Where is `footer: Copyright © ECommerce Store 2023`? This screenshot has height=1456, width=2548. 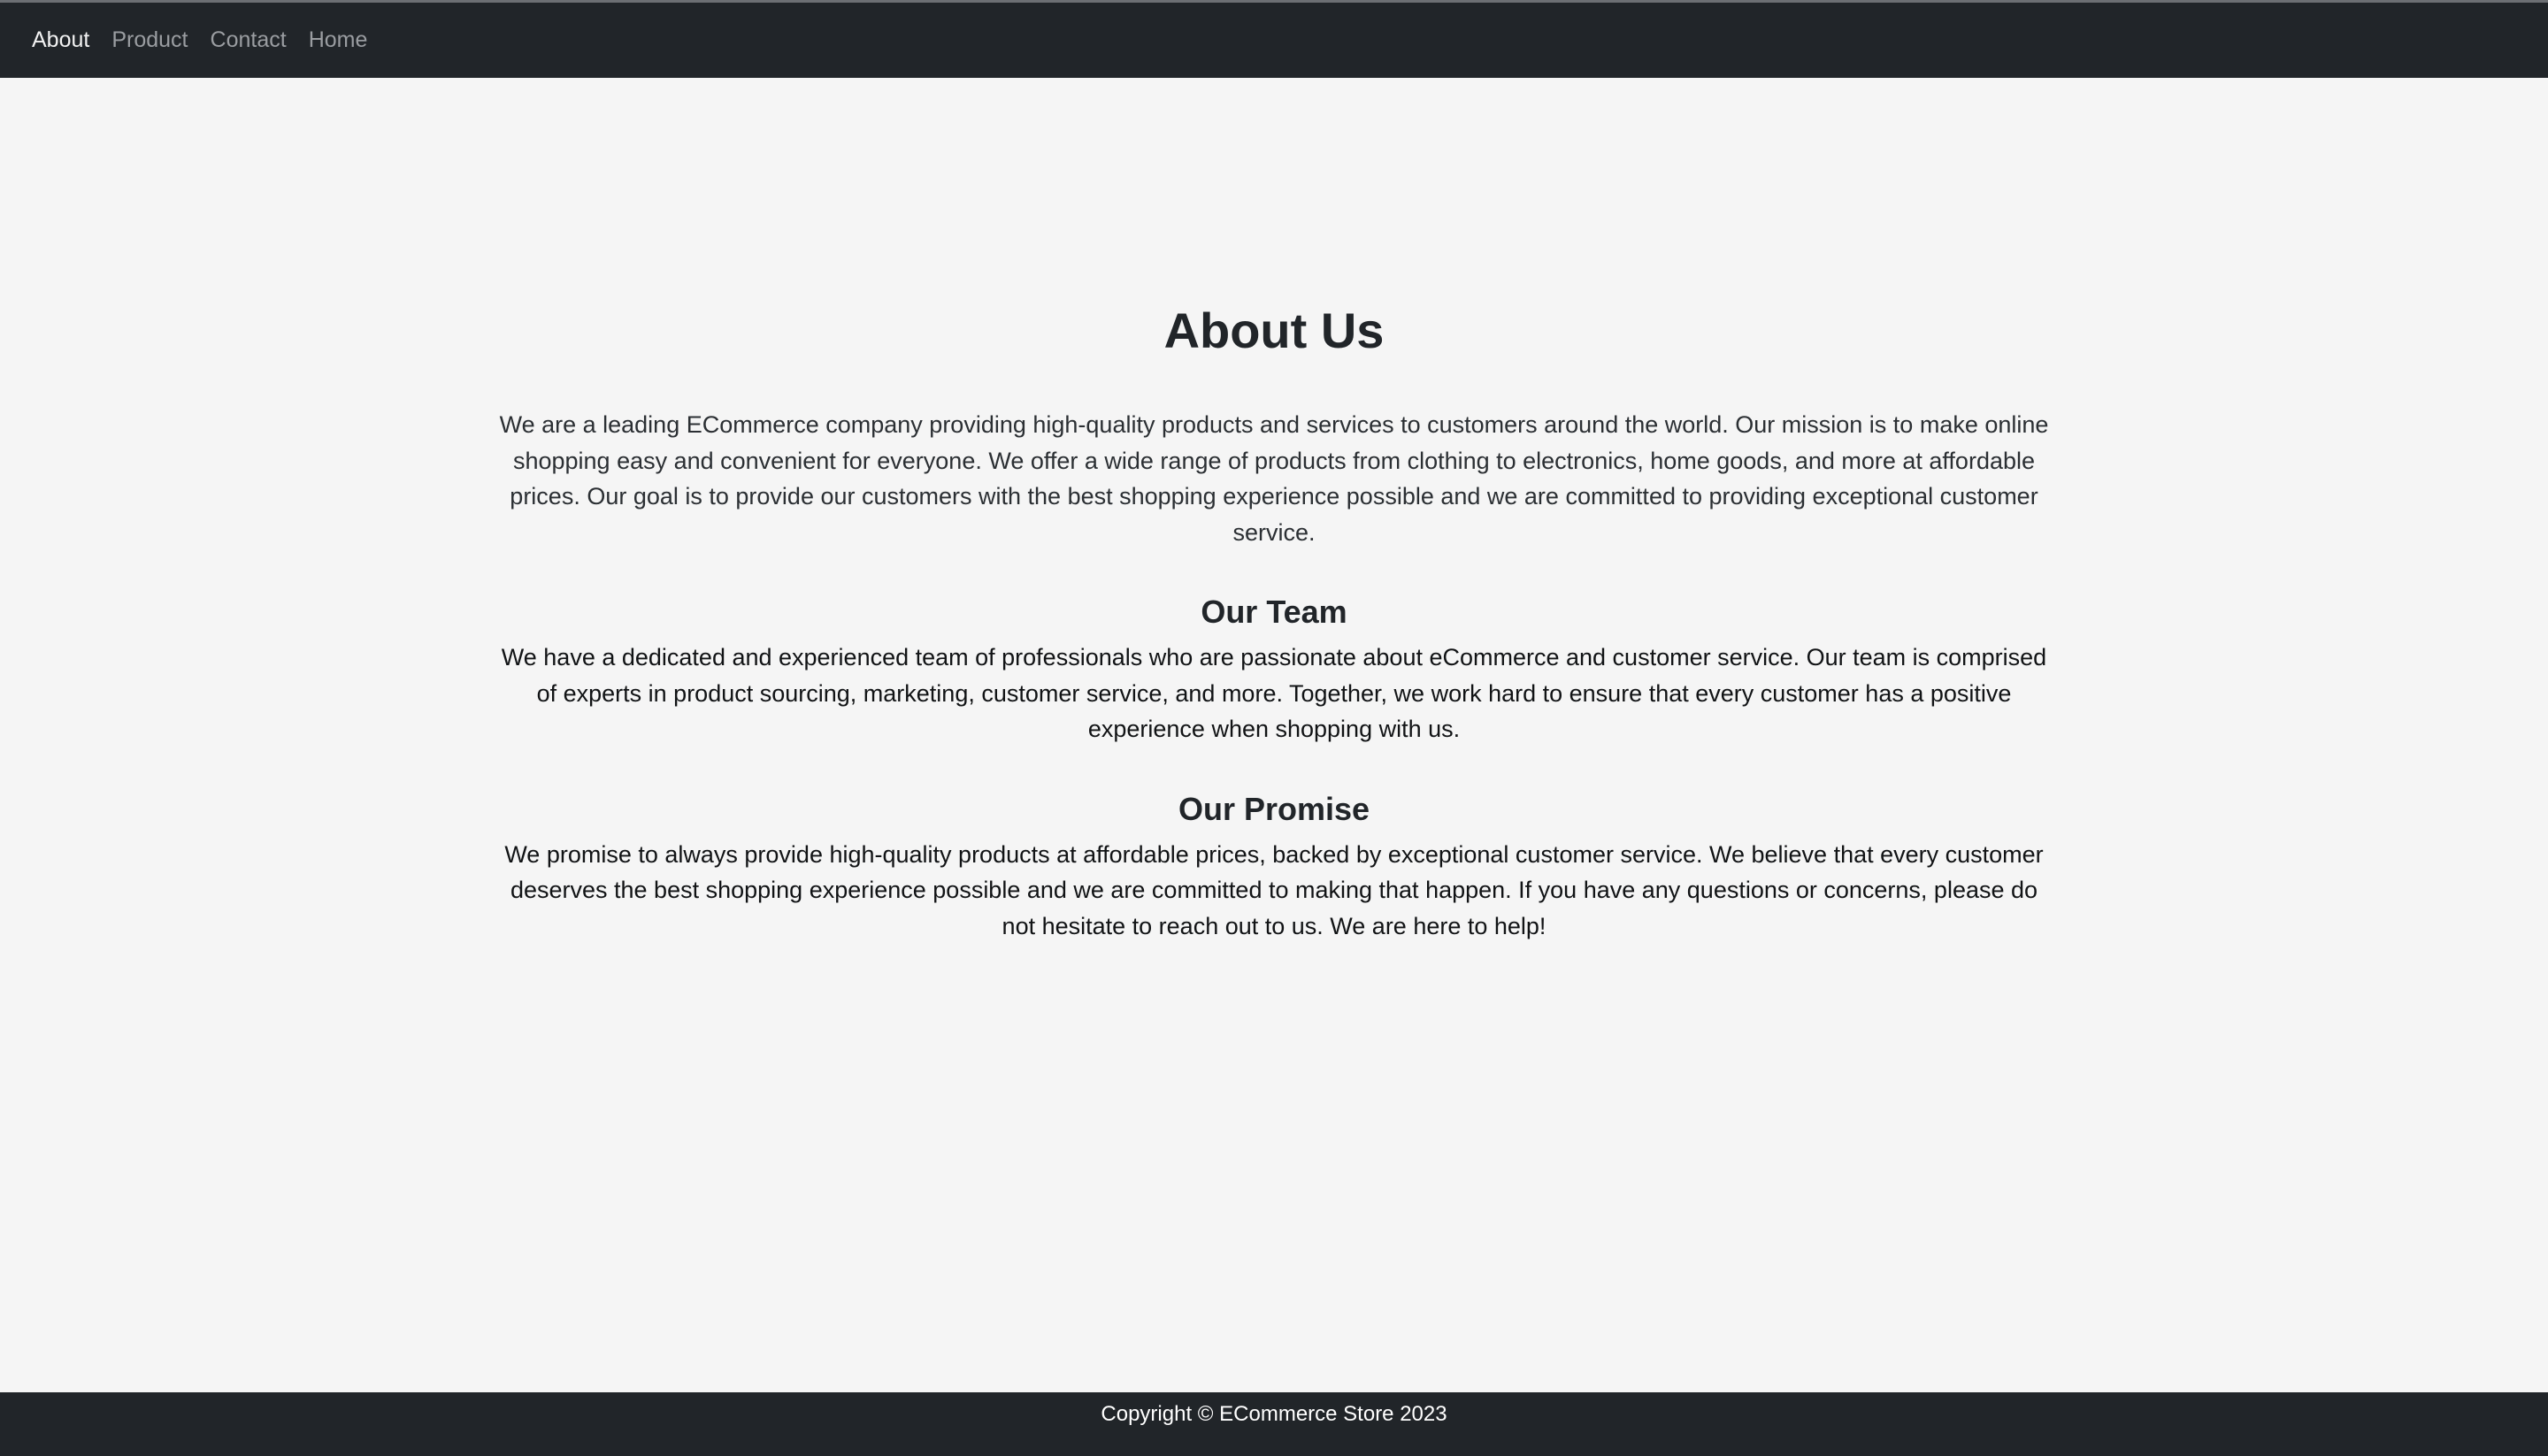 footer: Copyright © ECommerce Store 2023 is located at coordinates (1274, 1424).